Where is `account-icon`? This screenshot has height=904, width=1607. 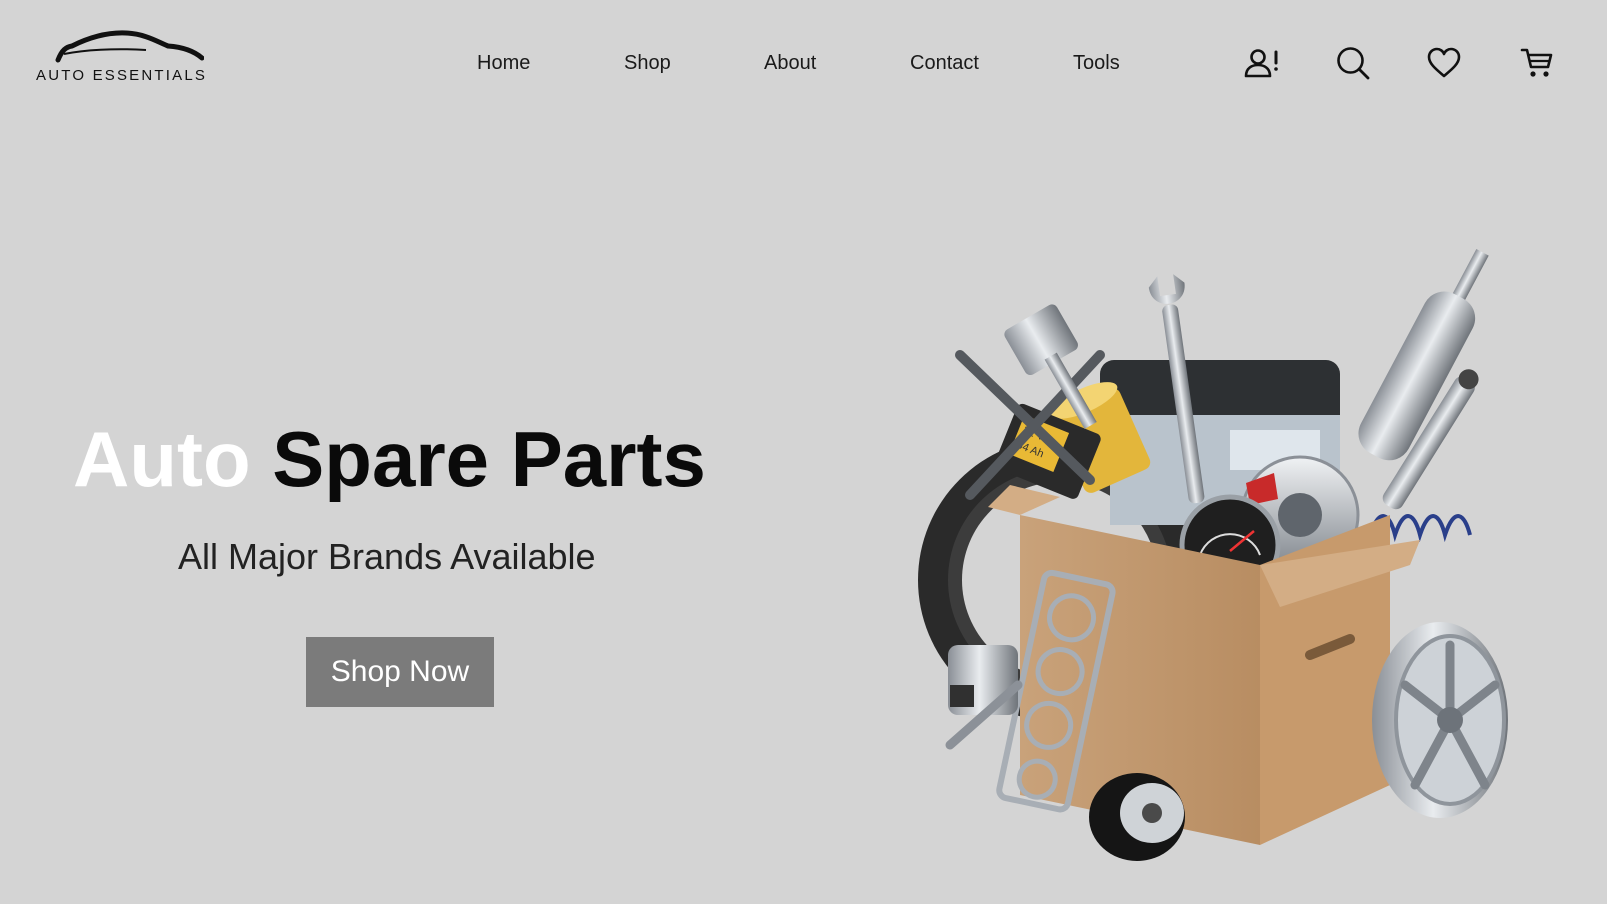 account-icon is located at coordinates (1262, 63).